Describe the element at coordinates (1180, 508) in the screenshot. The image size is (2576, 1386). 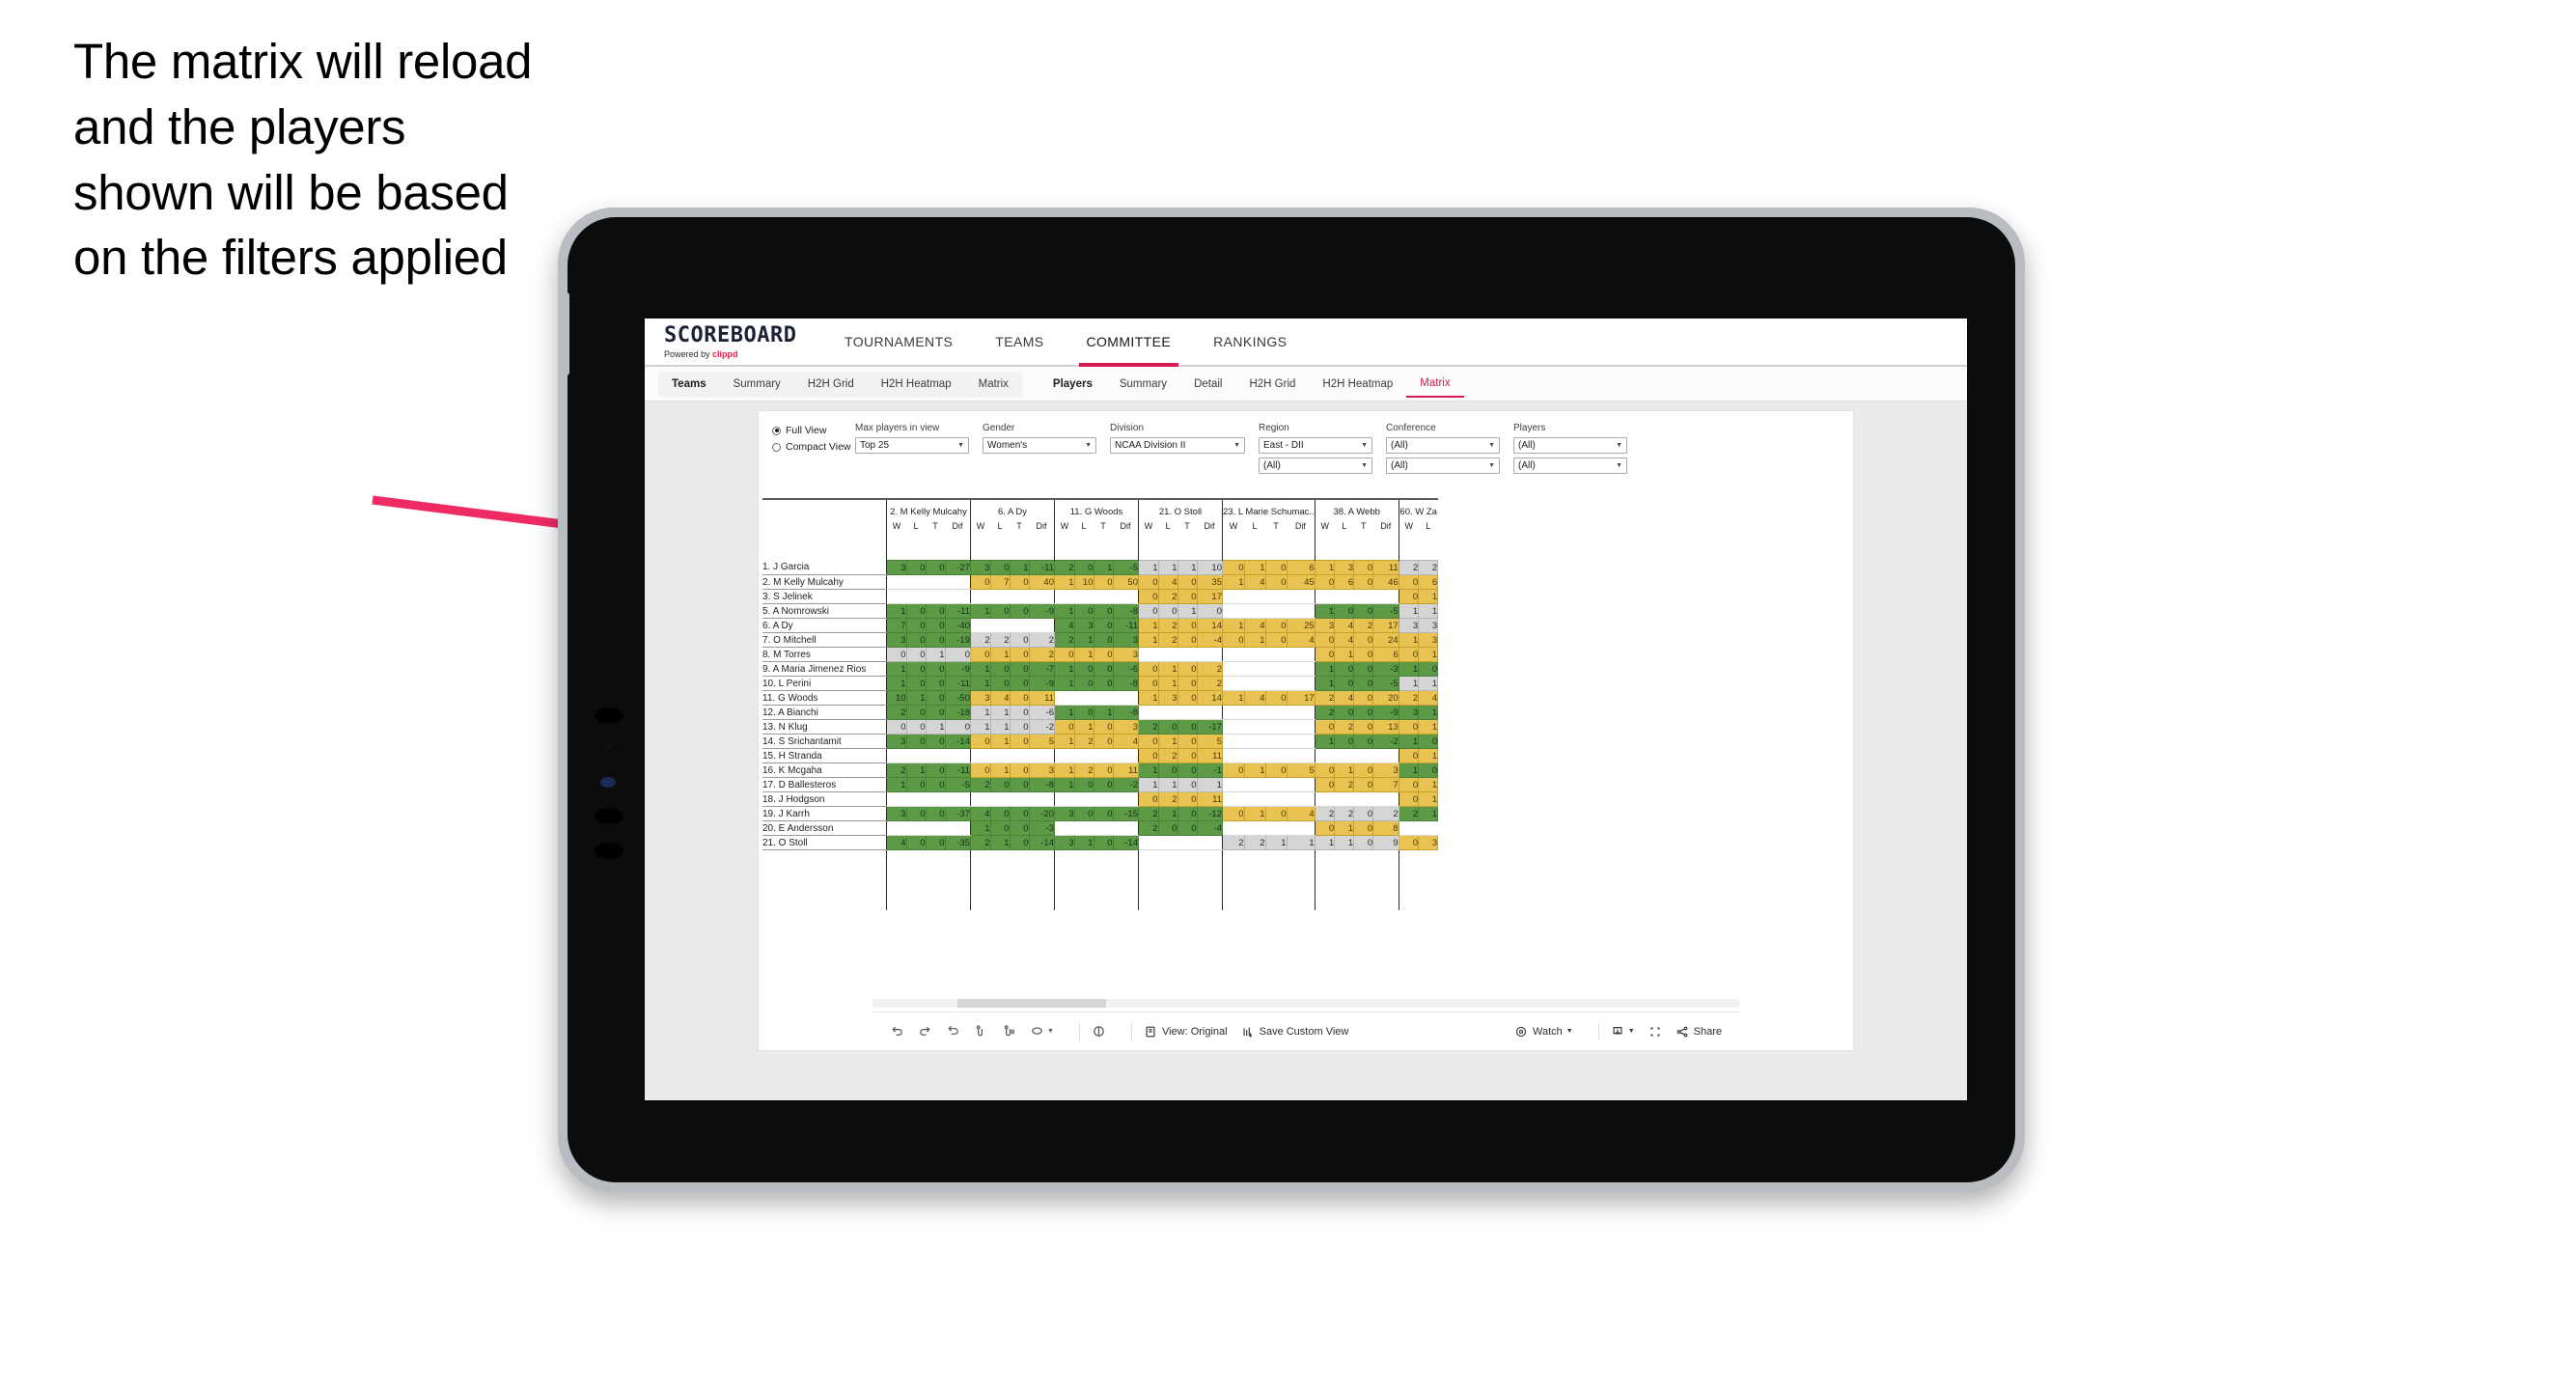
I see `matrix-column-header: 21. O Stoll` at that location.